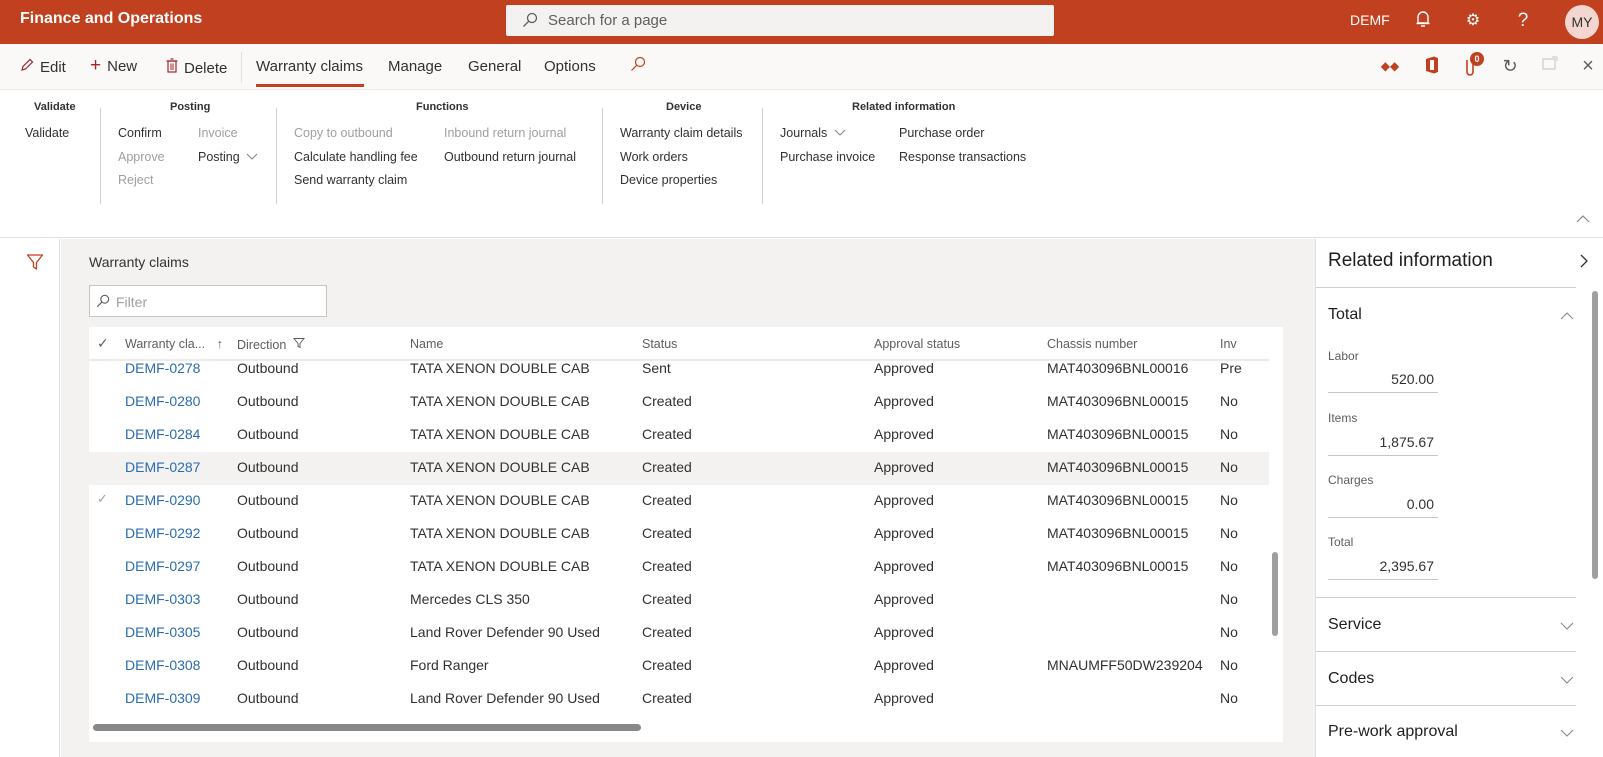  What do you see at coordinates (1550, 66) in the screenshot?
I see `open-new-window-icon` at bounding box center [1550, 66].